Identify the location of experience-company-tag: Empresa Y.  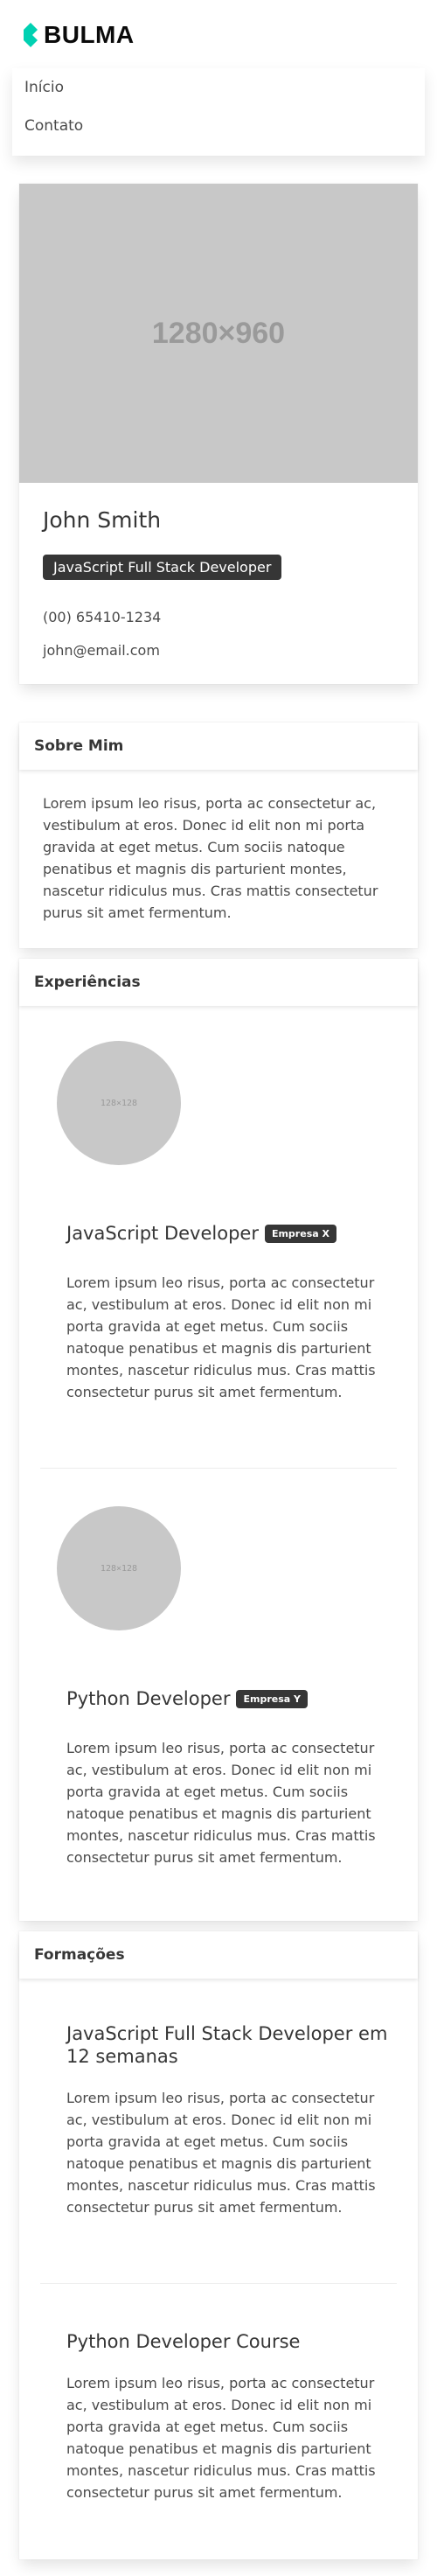
(272, 1698).